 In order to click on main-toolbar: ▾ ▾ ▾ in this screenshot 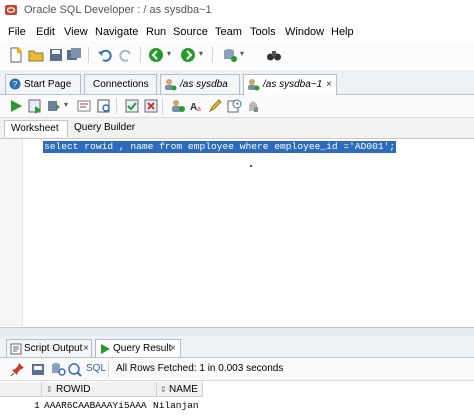, I will do `click(237, 55)`.